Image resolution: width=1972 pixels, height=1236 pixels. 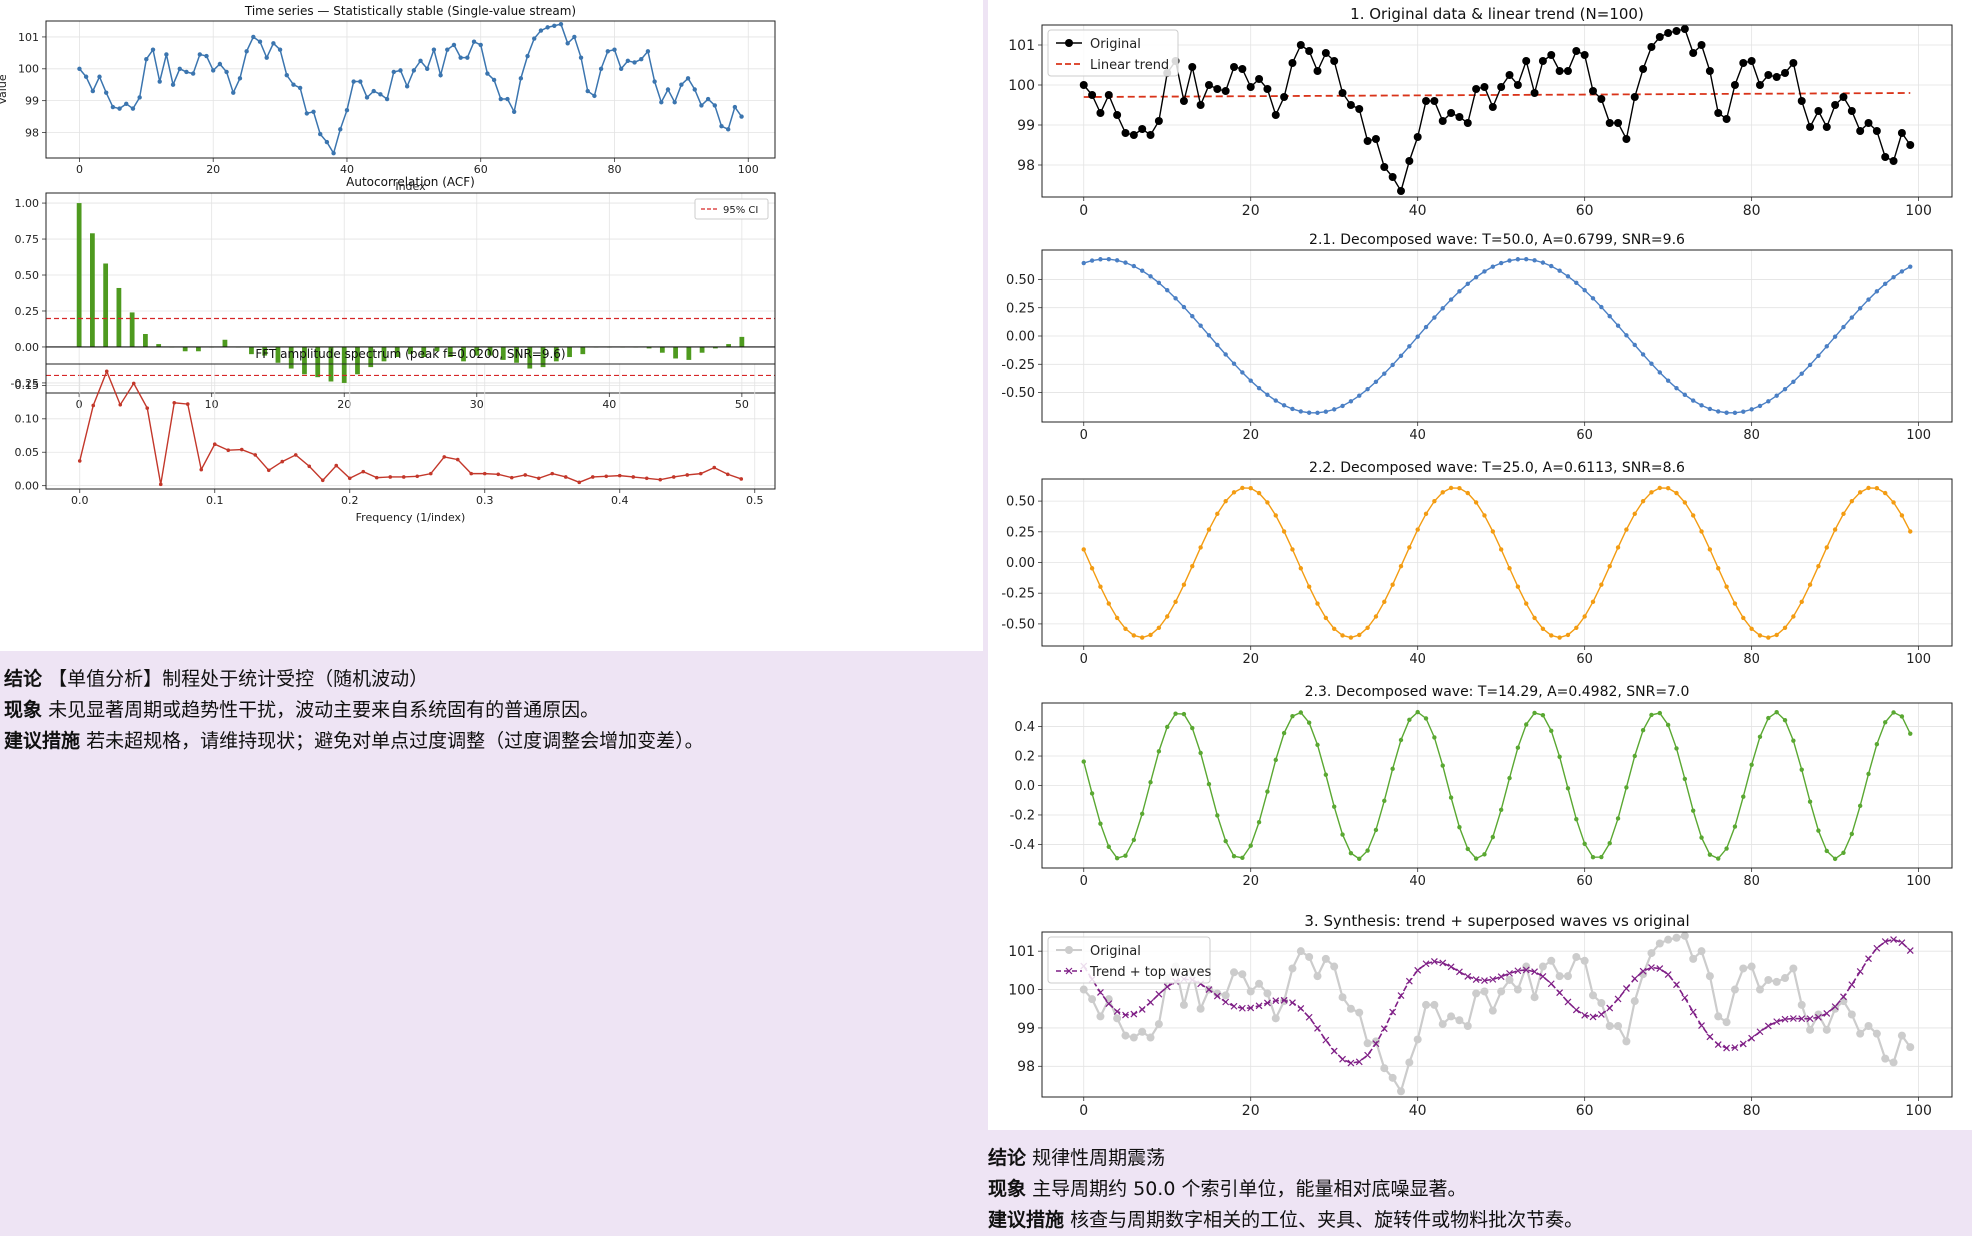 I want to click on x-tick-label: 40, so click(x=609, y=404).